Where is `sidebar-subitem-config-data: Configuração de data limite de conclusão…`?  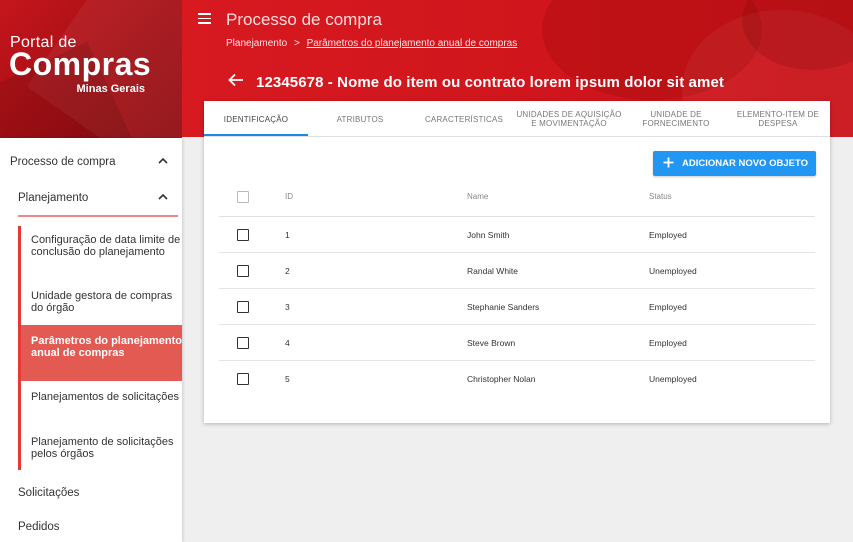
sidebar-subitem-config-data: Configuração de data limite de conclusão… is located at coordinates (101, 252).